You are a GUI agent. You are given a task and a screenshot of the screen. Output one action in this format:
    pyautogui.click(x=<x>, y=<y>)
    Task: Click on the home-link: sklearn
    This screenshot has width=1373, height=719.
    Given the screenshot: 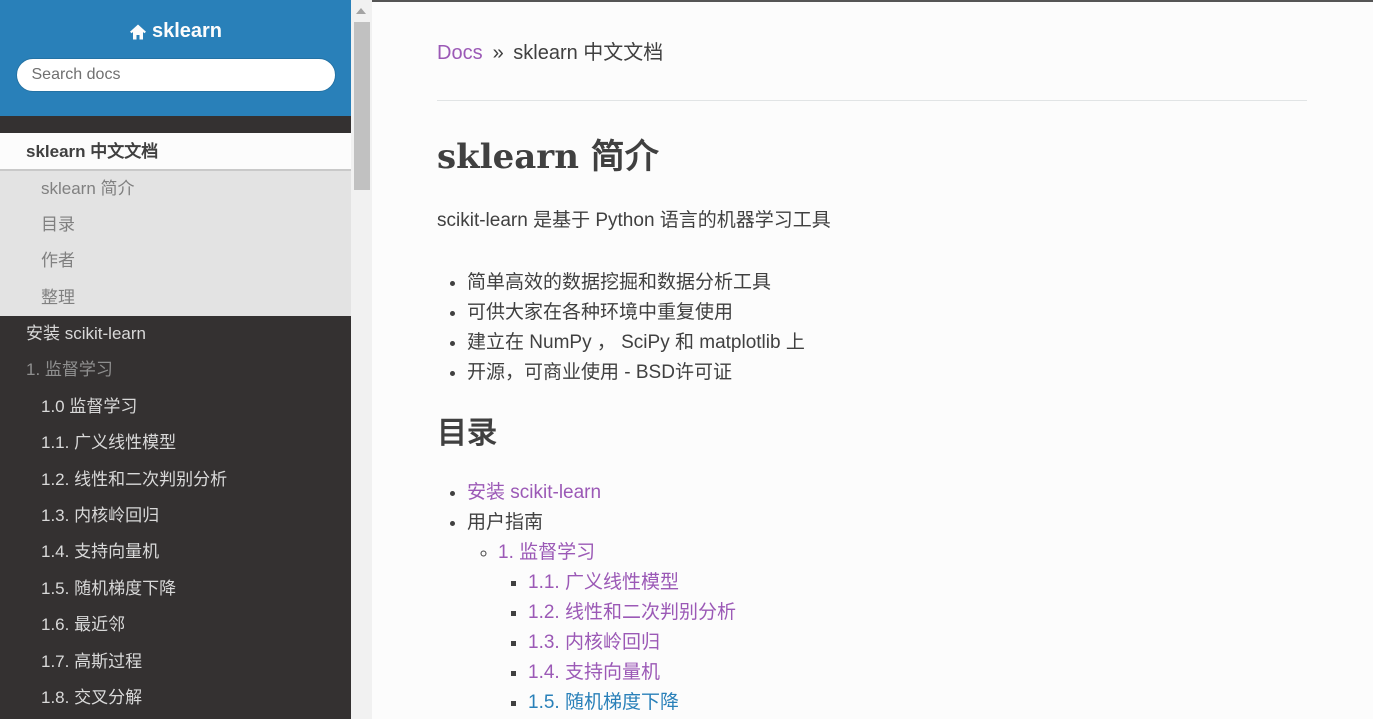 What is the action you would take?
    pyautogui.click(x=175, y=31)
    